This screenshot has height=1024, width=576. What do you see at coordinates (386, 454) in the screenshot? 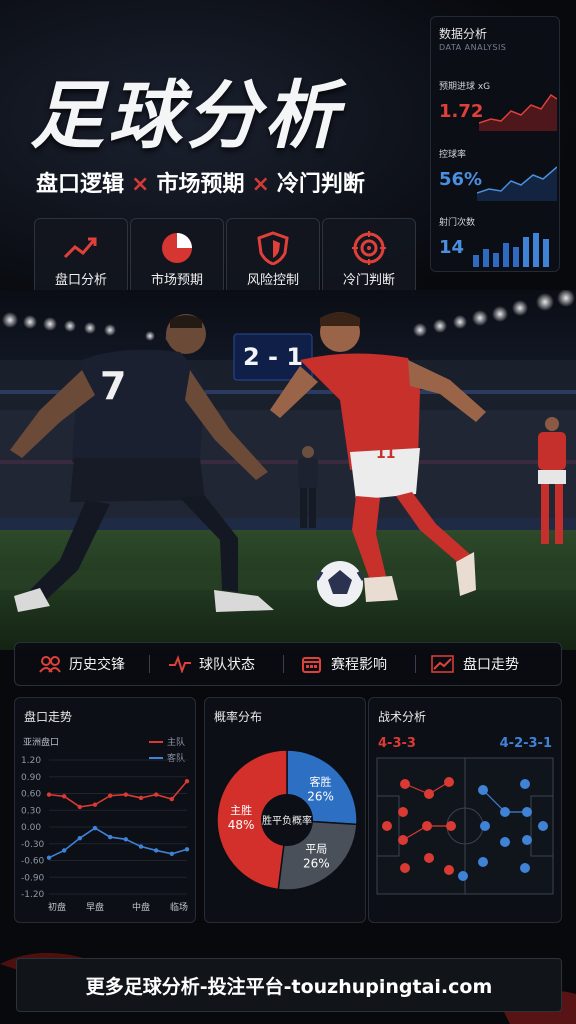
I see `right-player-number: 11` at bounding box center [386, 454].